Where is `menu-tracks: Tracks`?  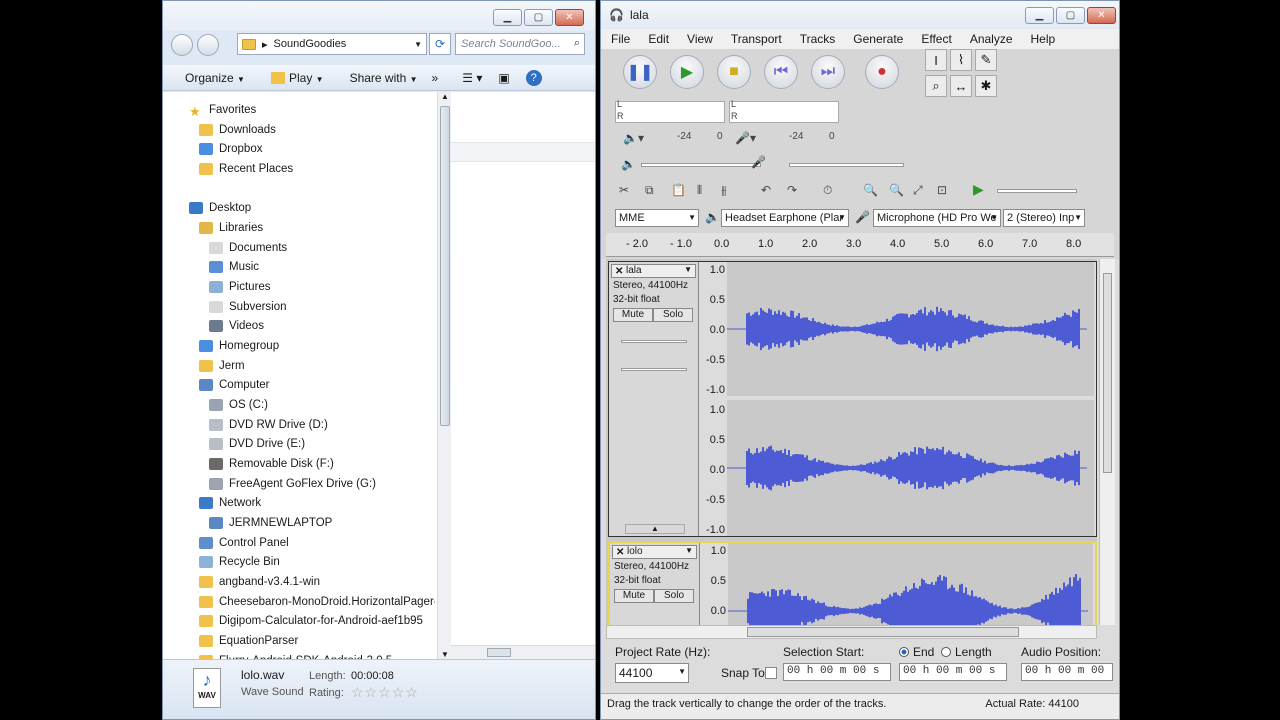
menu-tracks: Tracks is located at coordinates (818, 39).